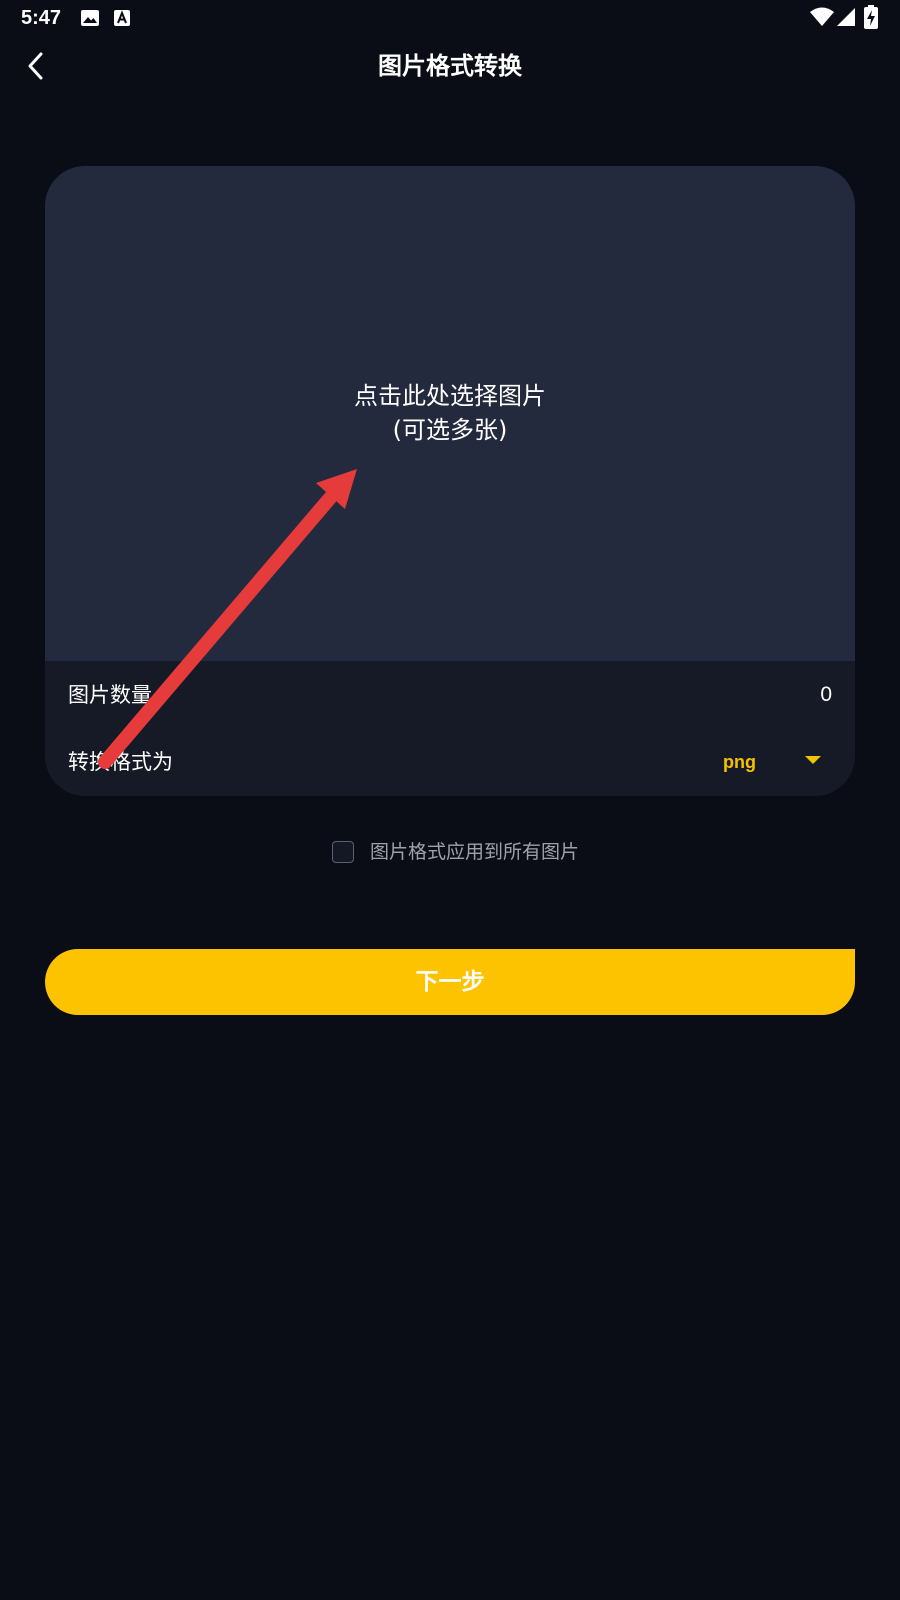 This screenshot has height=1600, width=900. I want to click on picker-prompt: 点击此处选择图片 (可选多张), so click(450, 413).